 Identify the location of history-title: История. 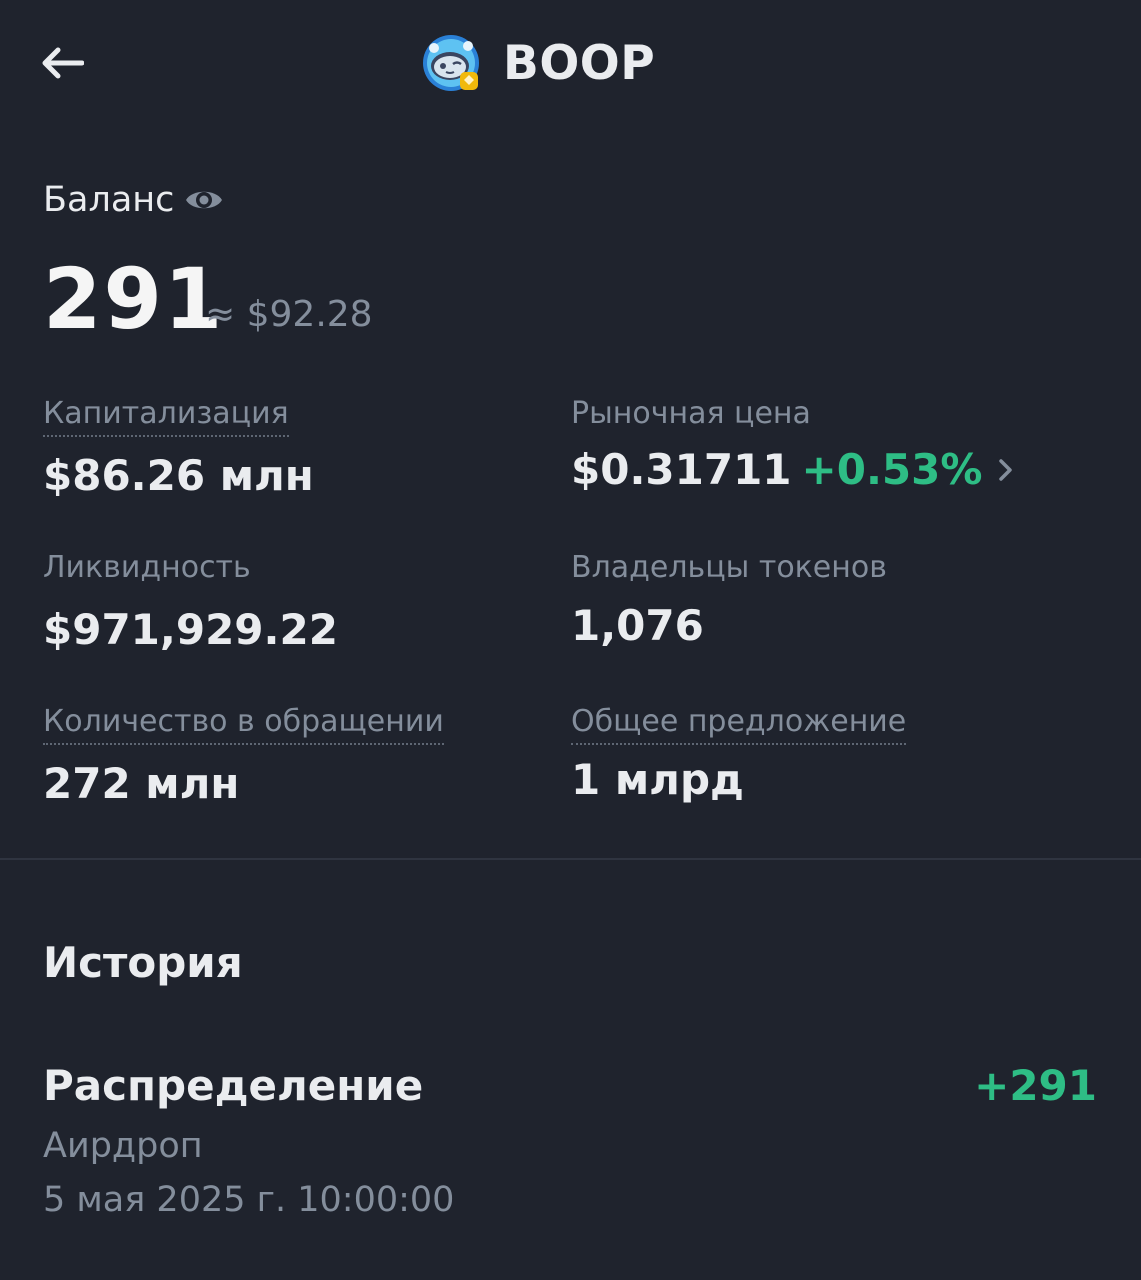
(143, 962).